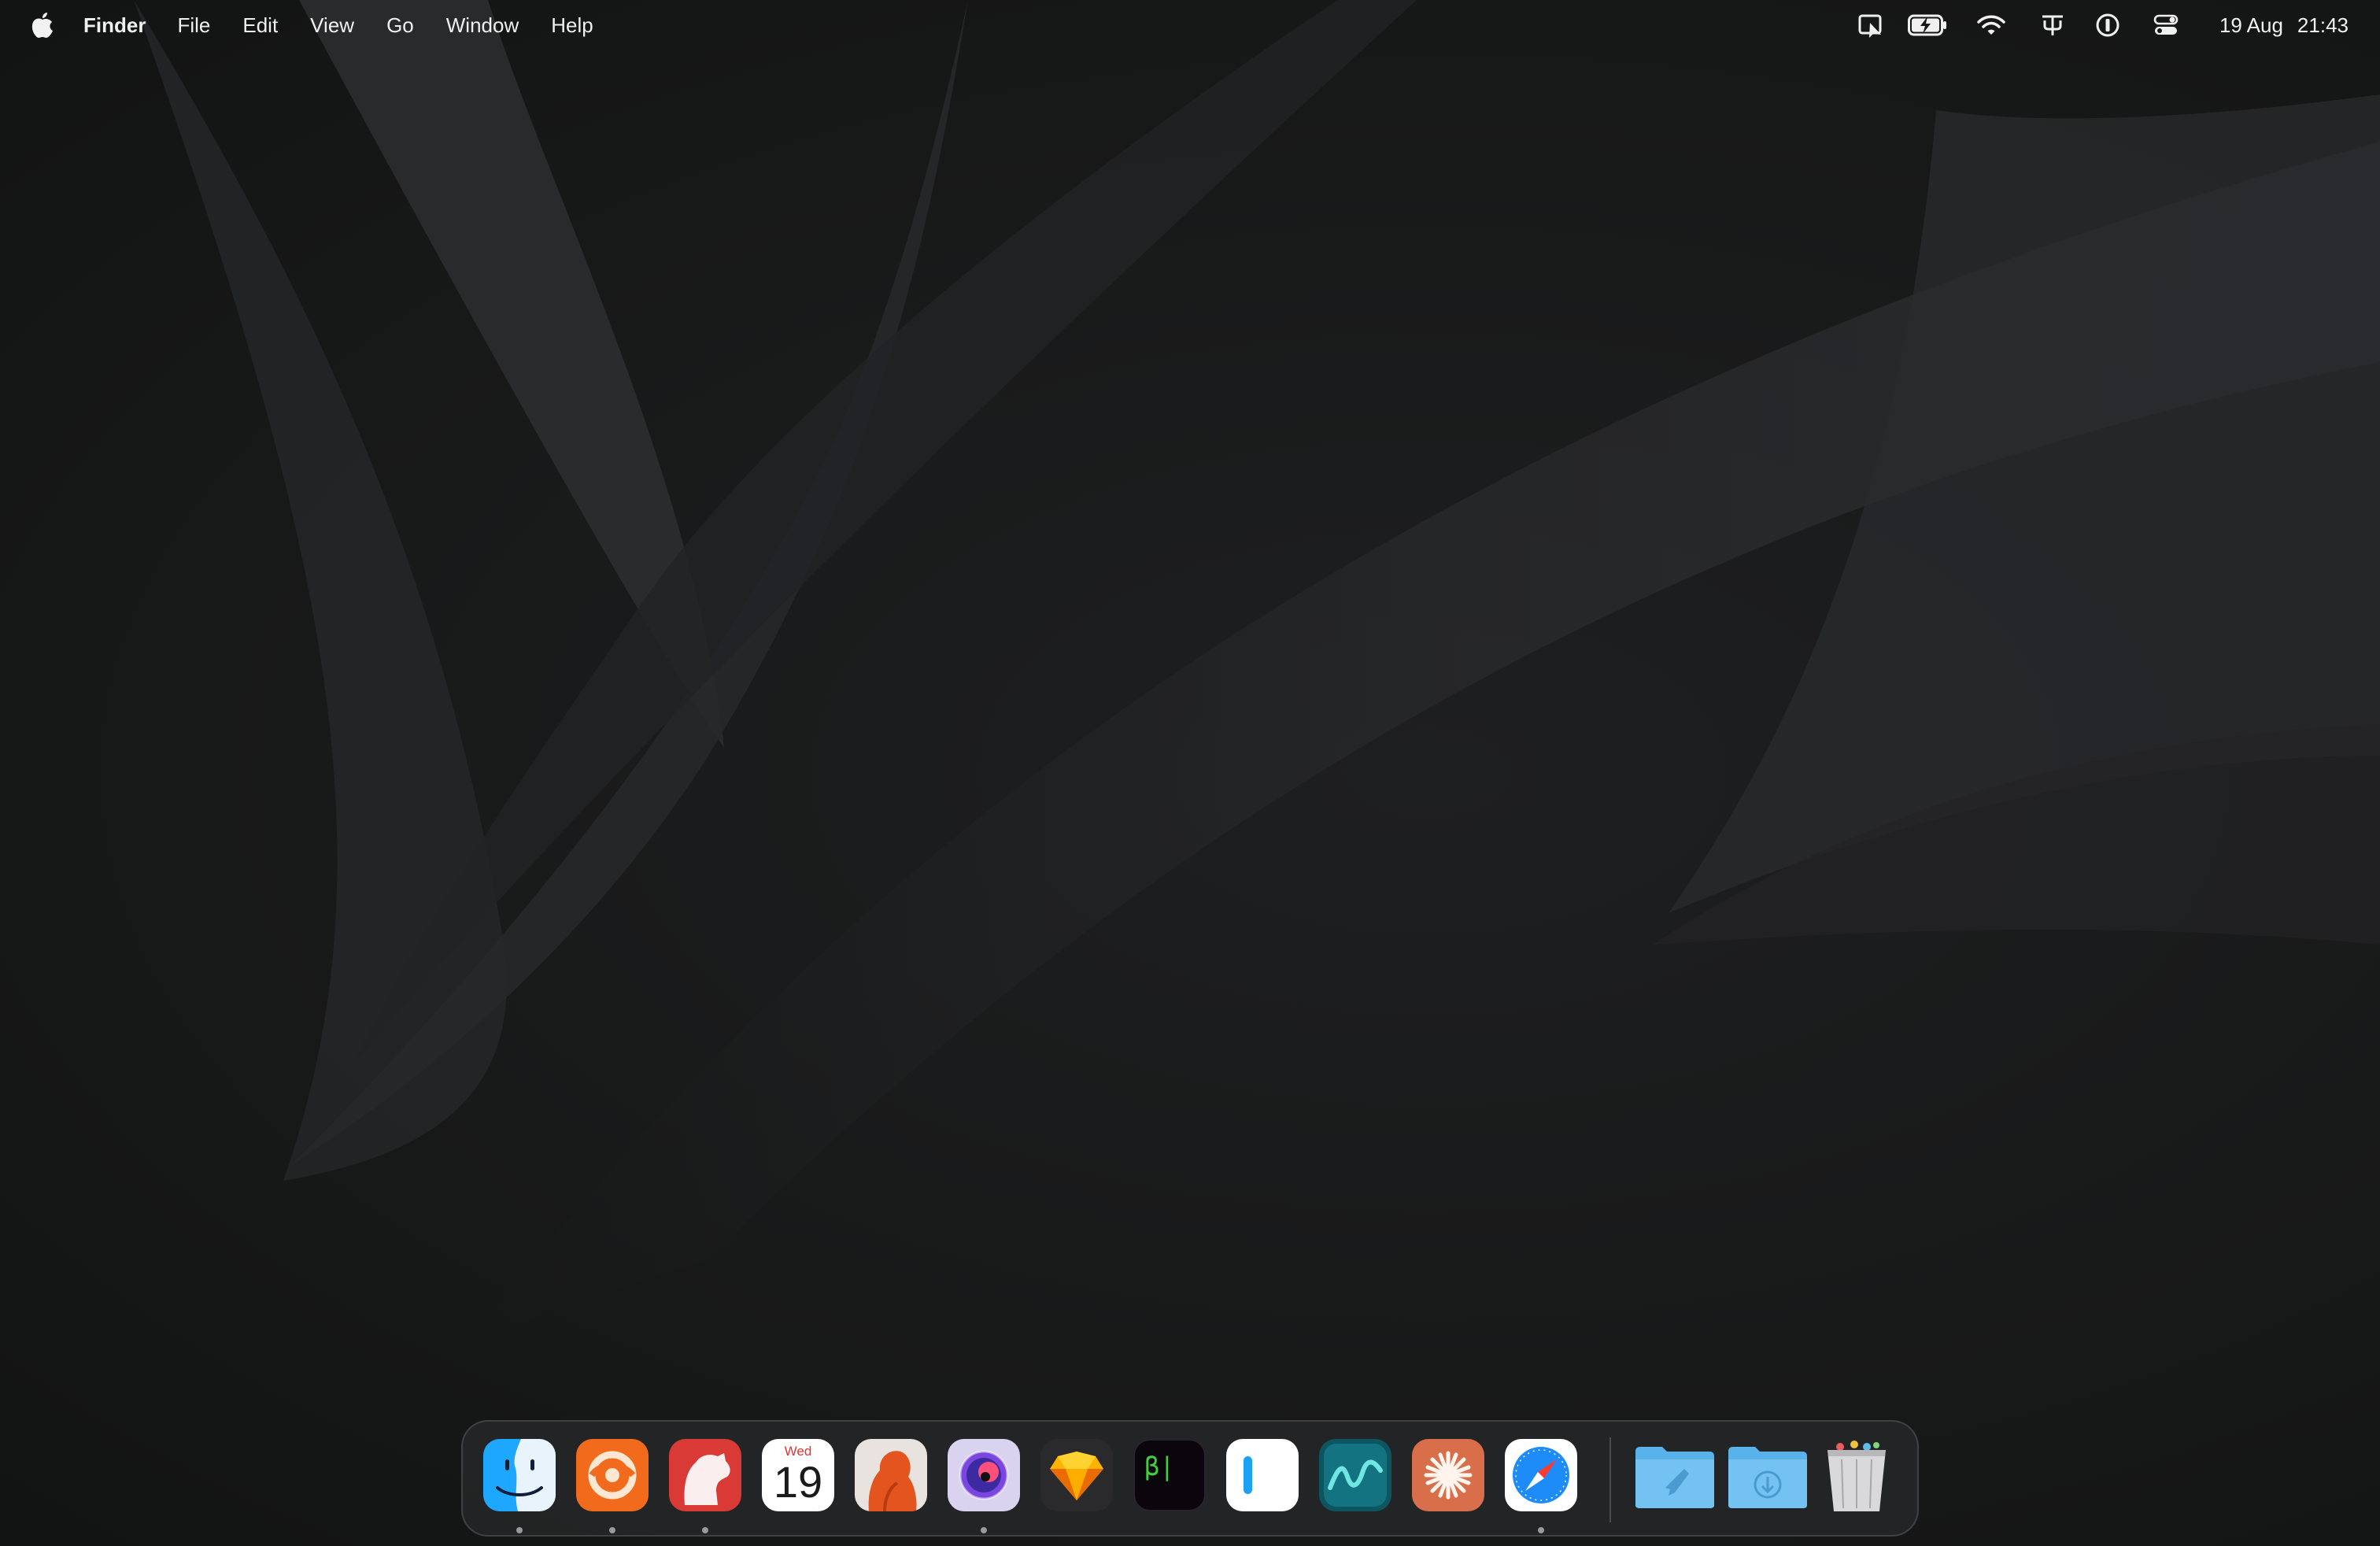 This screenshot has height=1546, width=2380. What do you see at coordinates (705, 1530) in the screenshot?
I see `bear-running-indicator` at bounding box center [705, 1530].